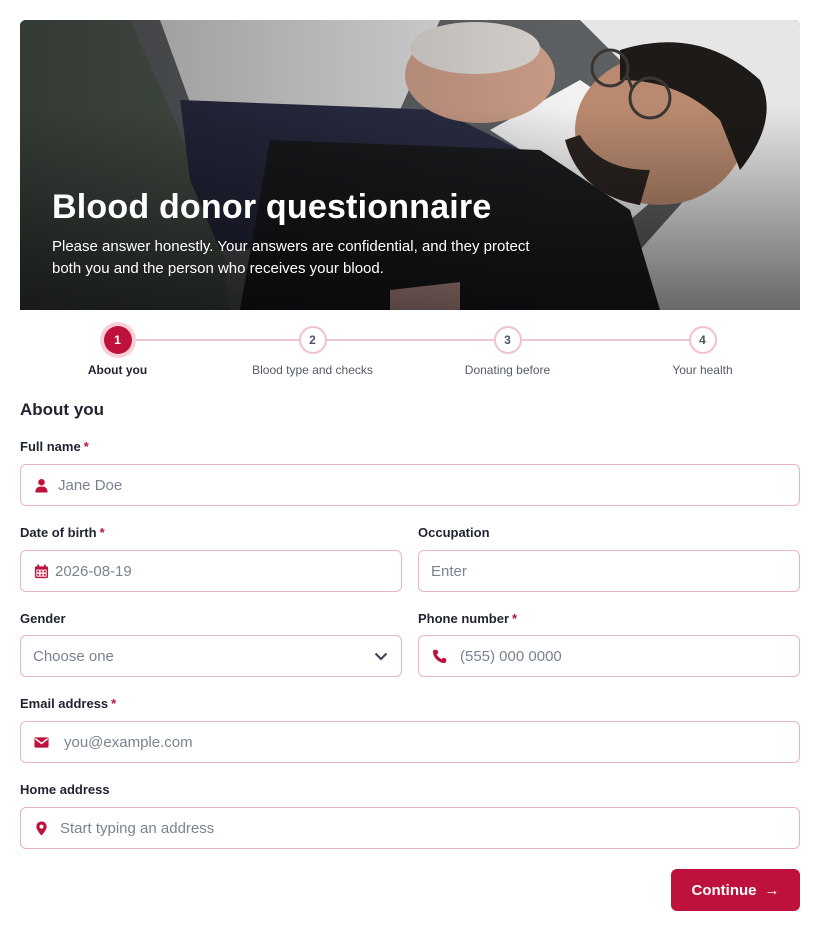  What do you see at coordinates (62, 409) in the screenshot?
I see `section-title: About you` at bounding box center [62, 409].